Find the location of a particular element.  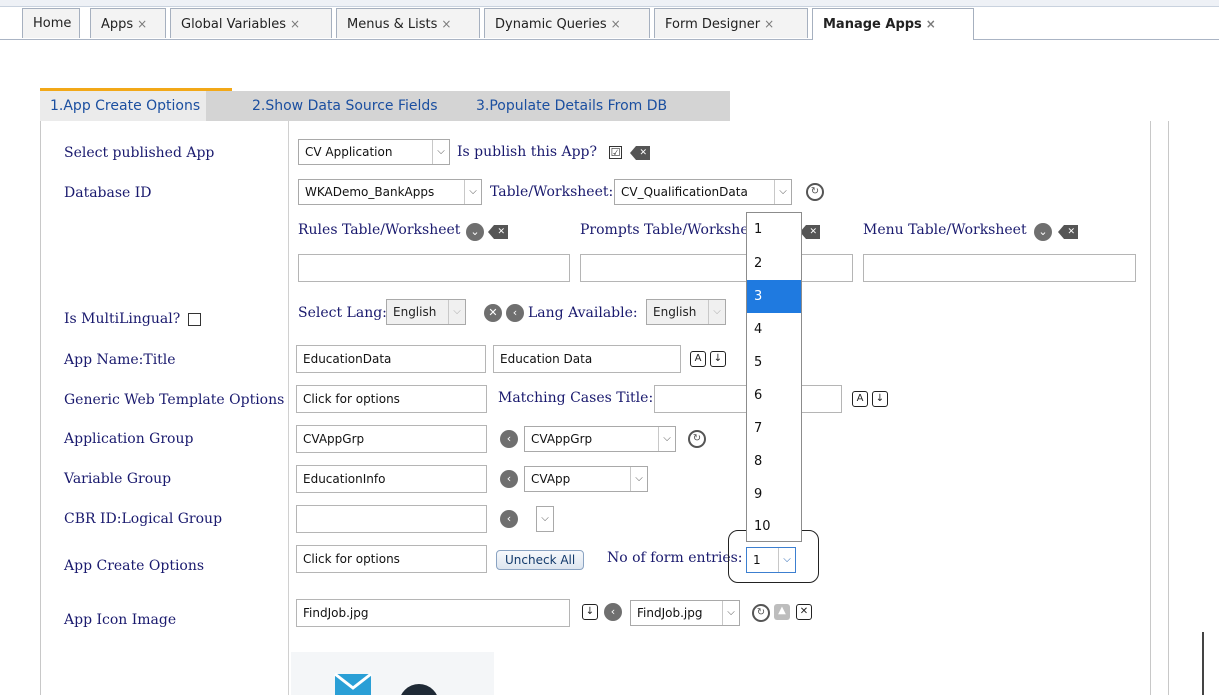

tab-global-variables: Global Variables × is located at coordinates (251, 23).